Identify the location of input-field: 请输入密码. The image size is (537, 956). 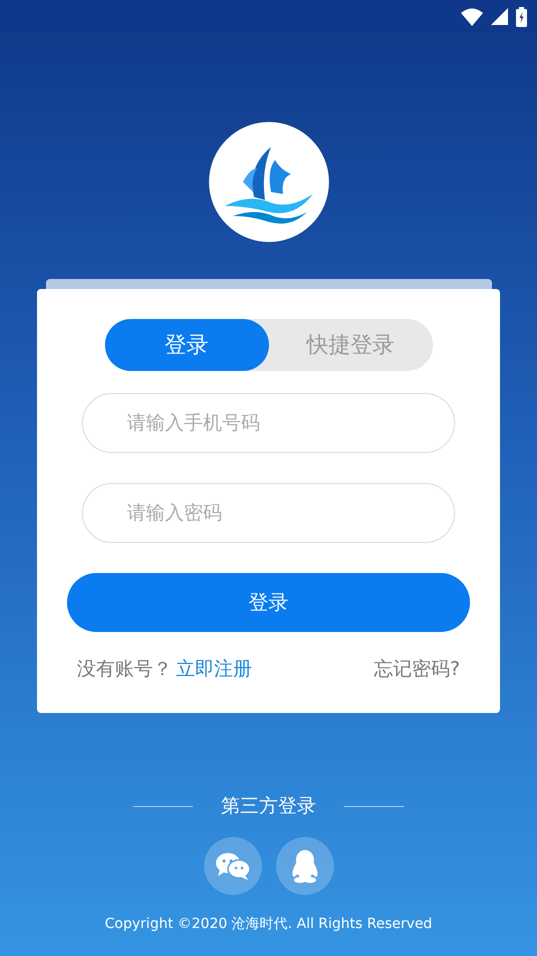
(268, 513).